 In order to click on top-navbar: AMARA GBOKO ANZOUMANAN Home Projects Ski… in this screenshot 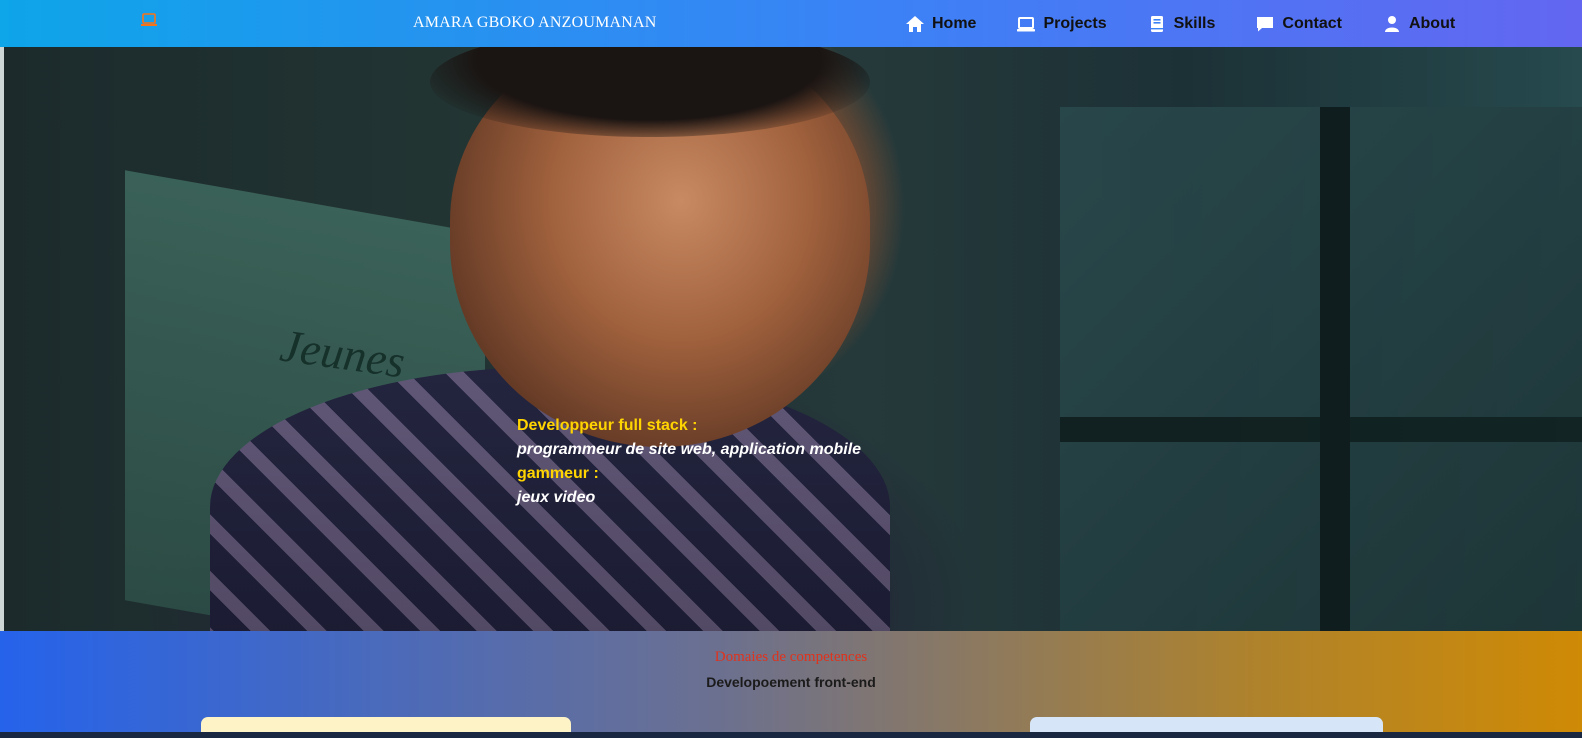, I will do `click(791, 23)`.